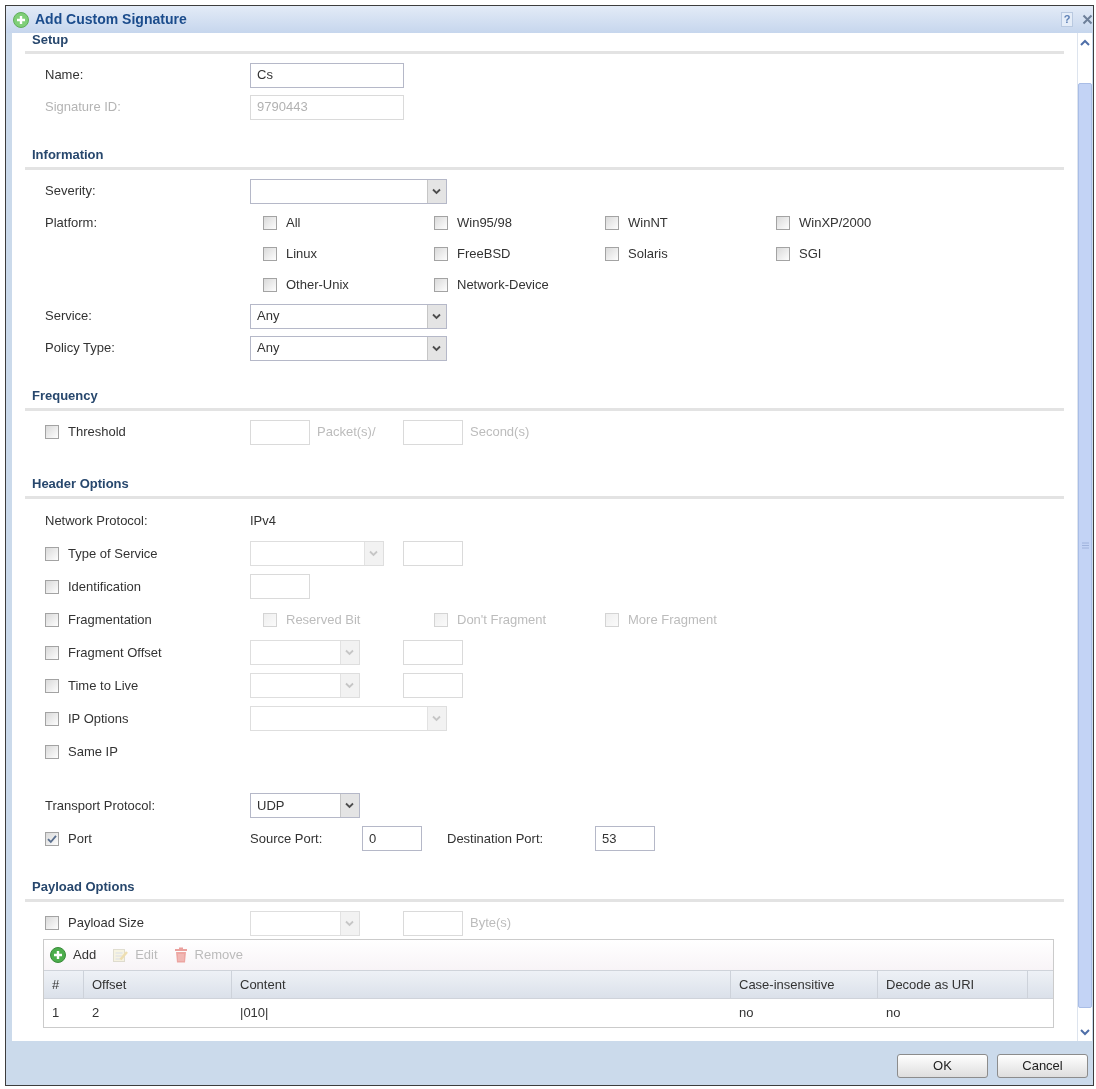 This screenshot has width=1096, height=1089. Describe the element at coordinates (672, 619) in the screenshot. I see `checkbox-label: More Fragment` at that location.